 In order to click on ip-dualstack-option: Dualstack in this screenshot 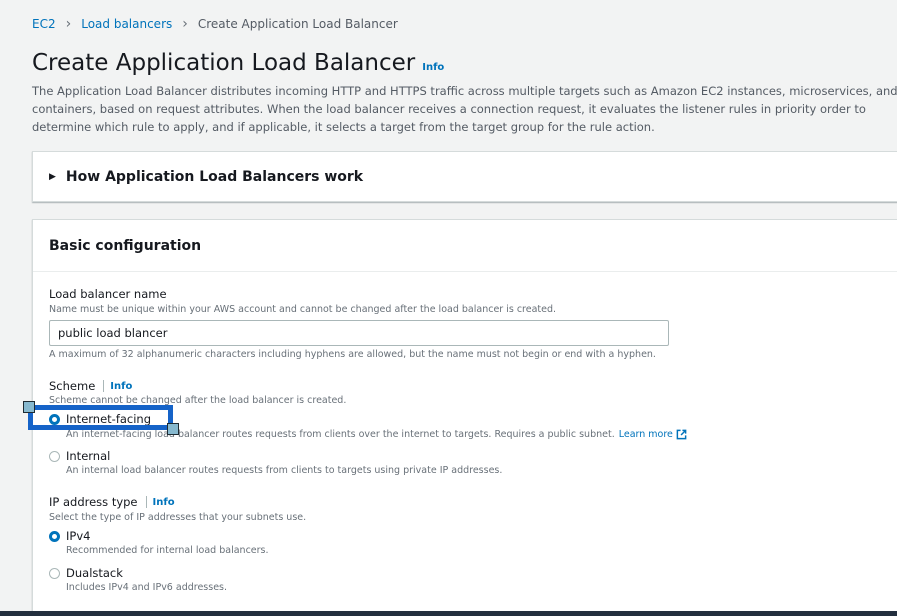, I will do `click(86, 573)`.